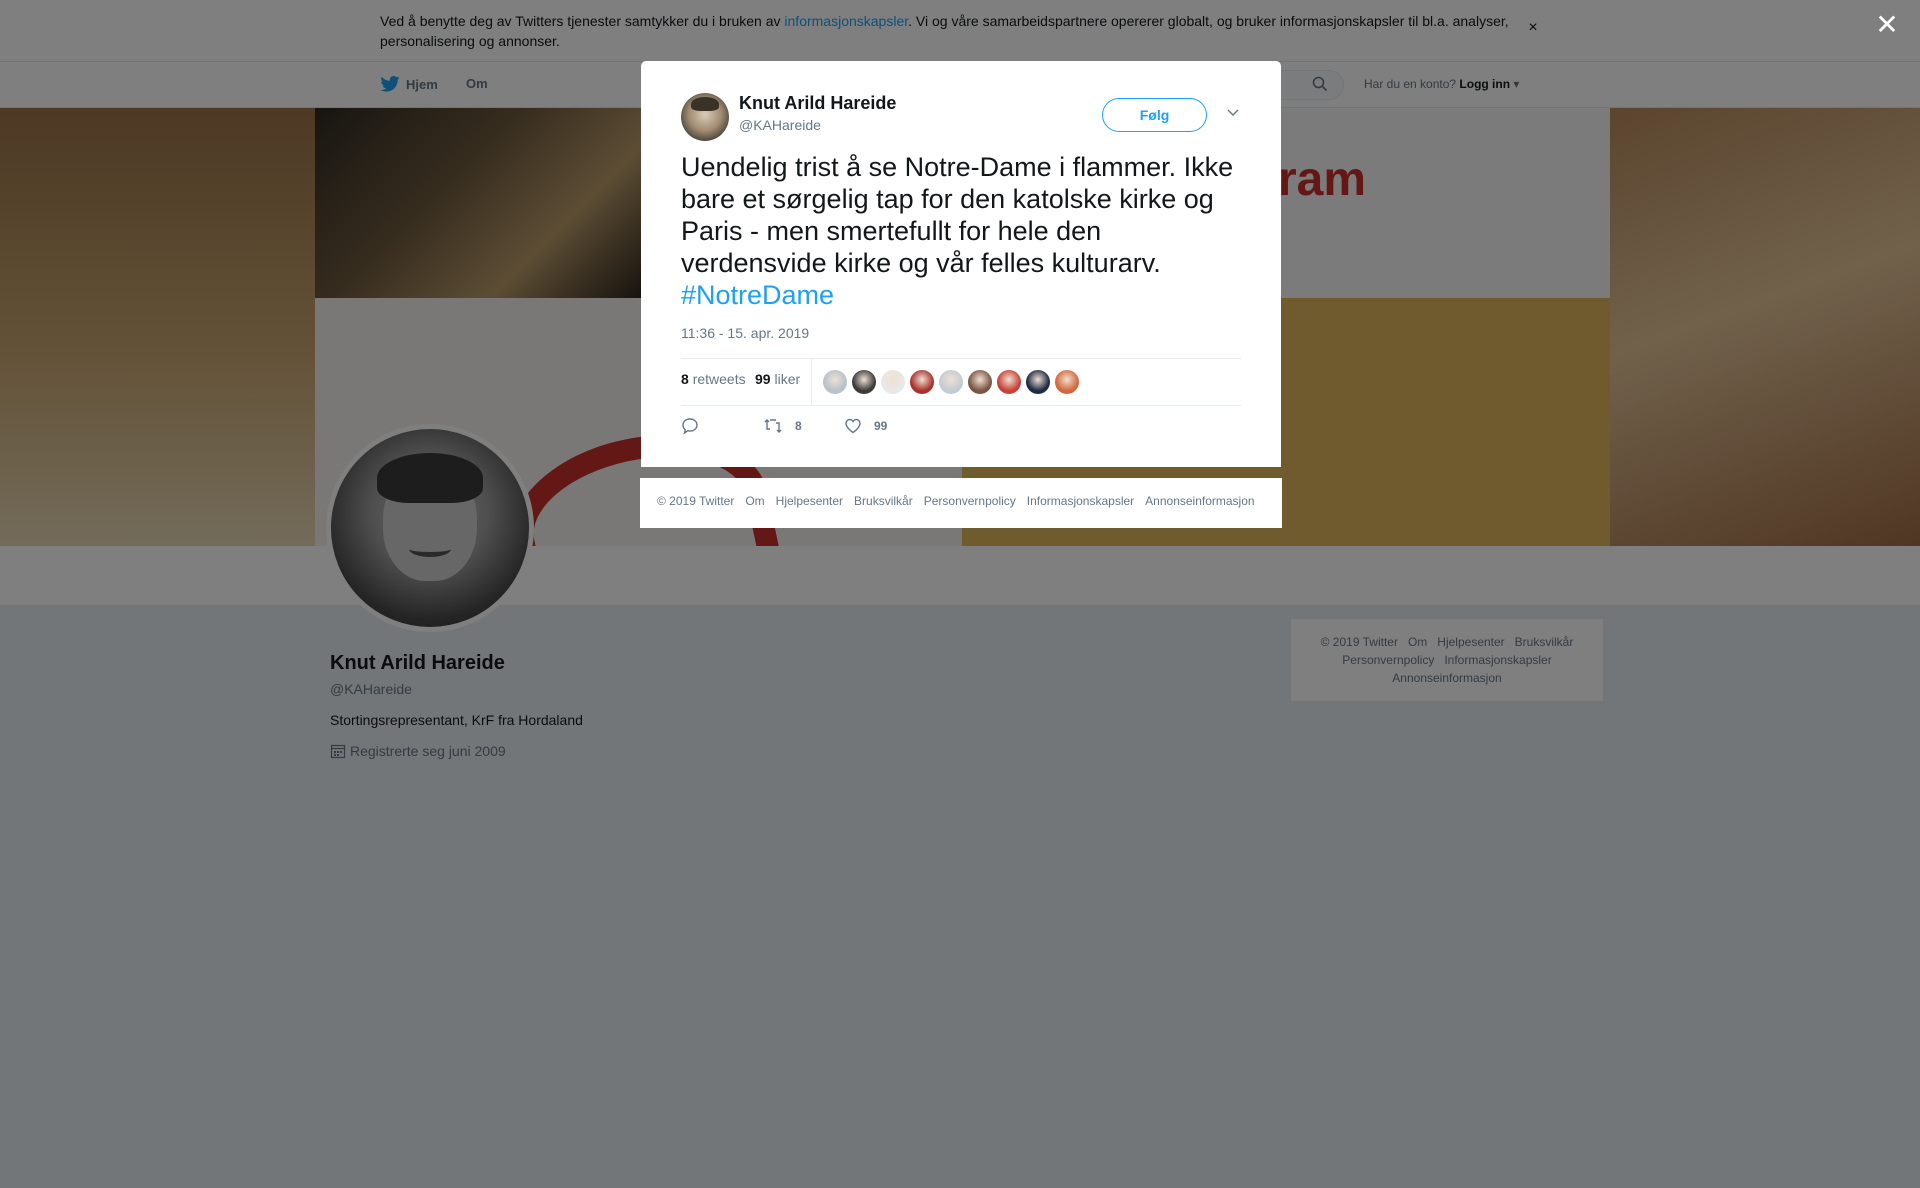 The image size is (1920, 1188). I want to click on retweet-icon, so click(773, 426).